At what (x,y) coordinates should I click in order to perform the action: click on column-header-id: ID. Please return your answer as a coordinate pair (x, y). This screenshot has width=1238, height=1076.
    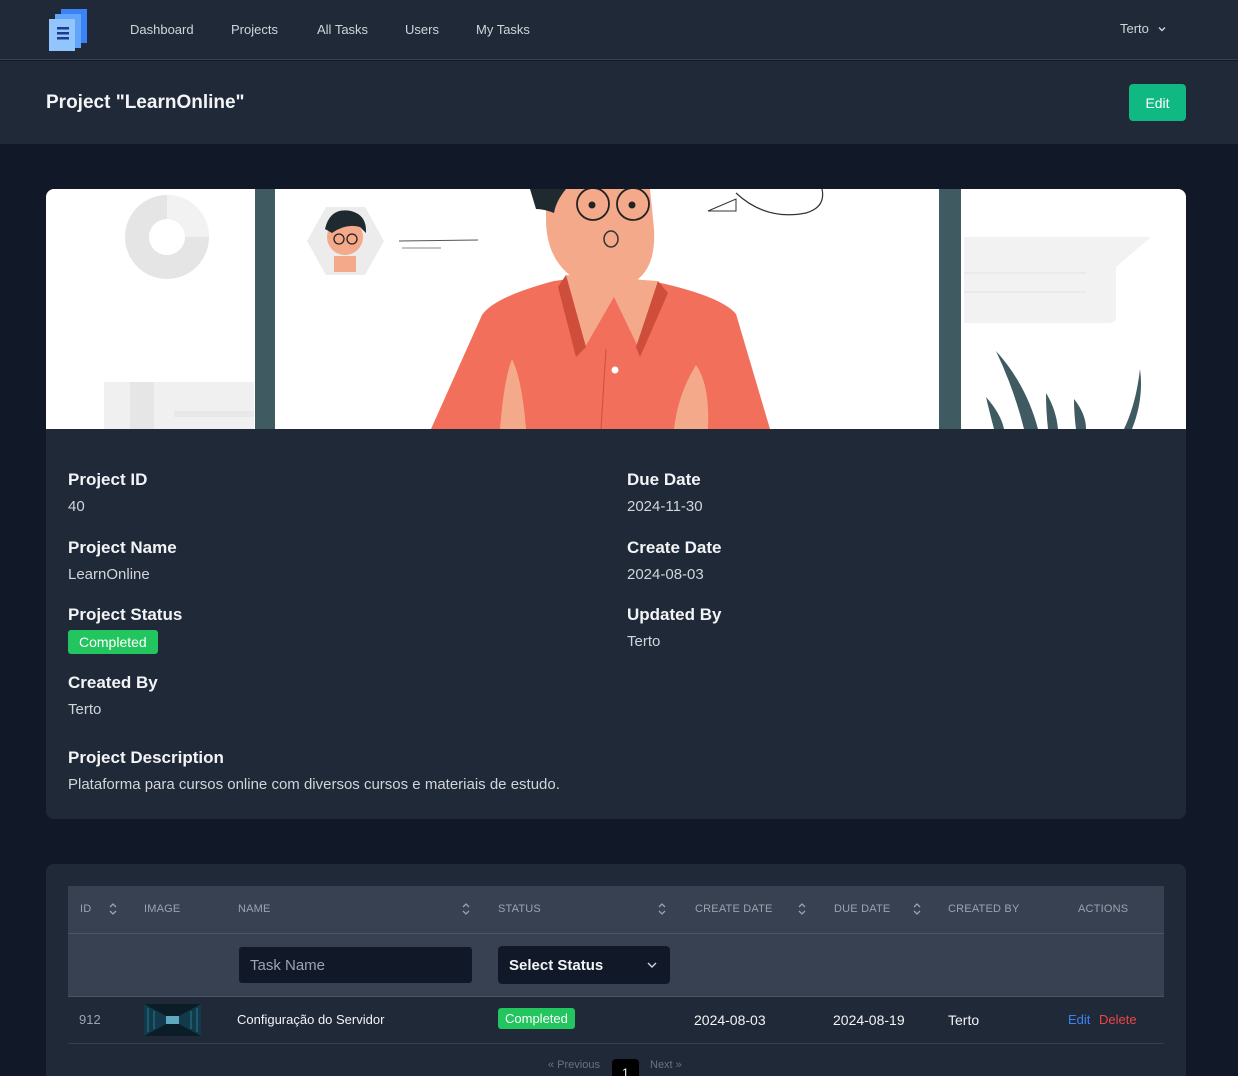
    Looking at the image, I should click on (85, 909).